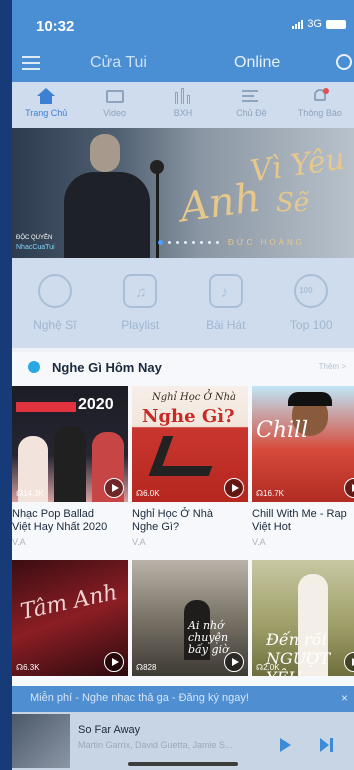 This screenshot has height=770, width=354. I want to click on battery-icon, so click(336, 24).